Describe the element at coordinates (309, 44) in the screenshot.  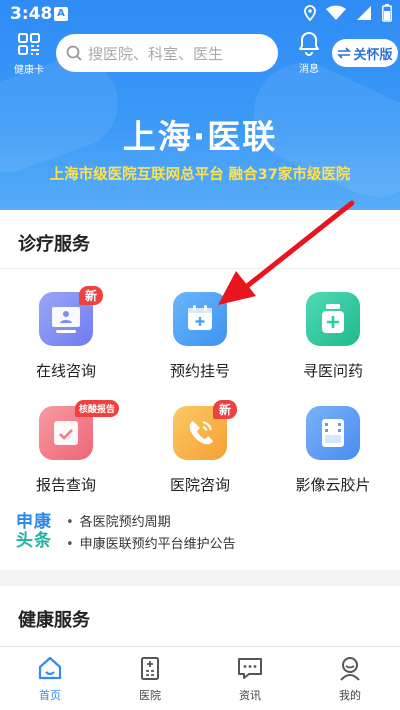
I see `bell-icon` at that location.